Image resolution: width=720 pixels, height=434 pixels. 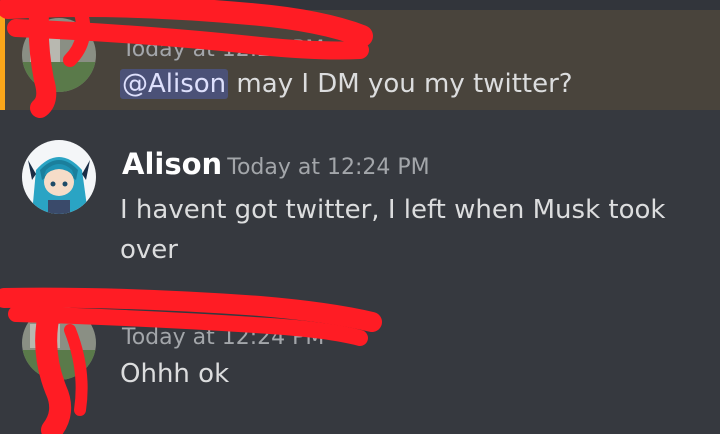 I want to click on message-header: Today at 12:23 PM, so click(x=223, y=46).